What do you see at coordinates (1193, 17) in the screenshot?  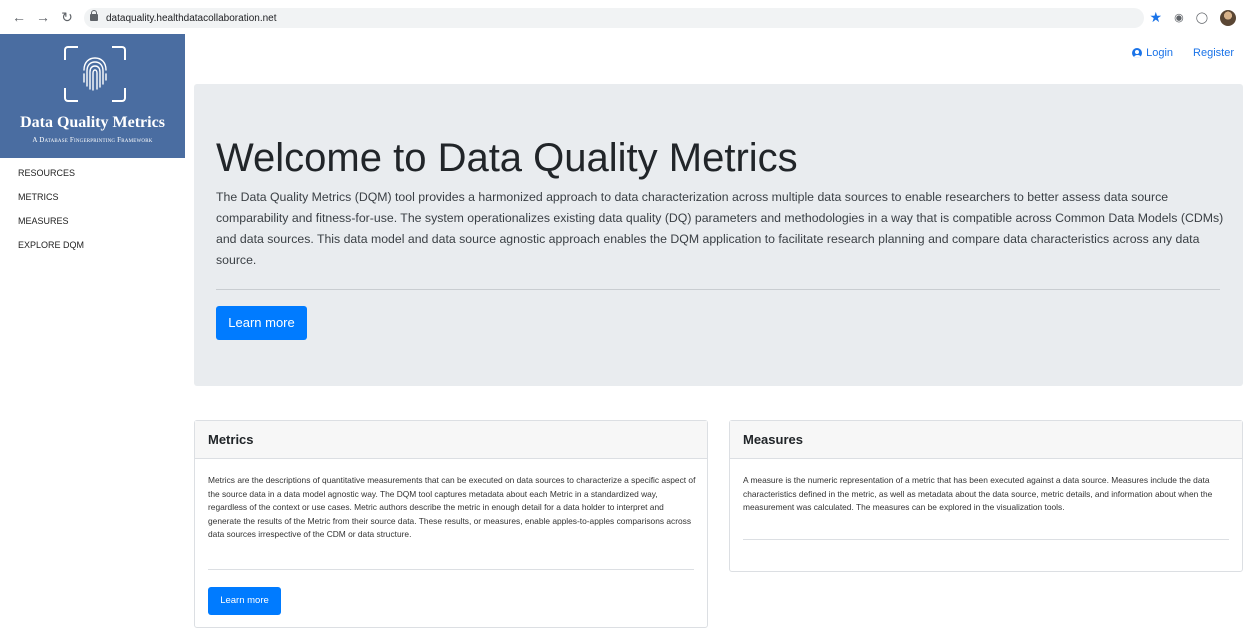 I see `browser-actions: ★ ◉ ◯` at bounding box center [1193, 17].